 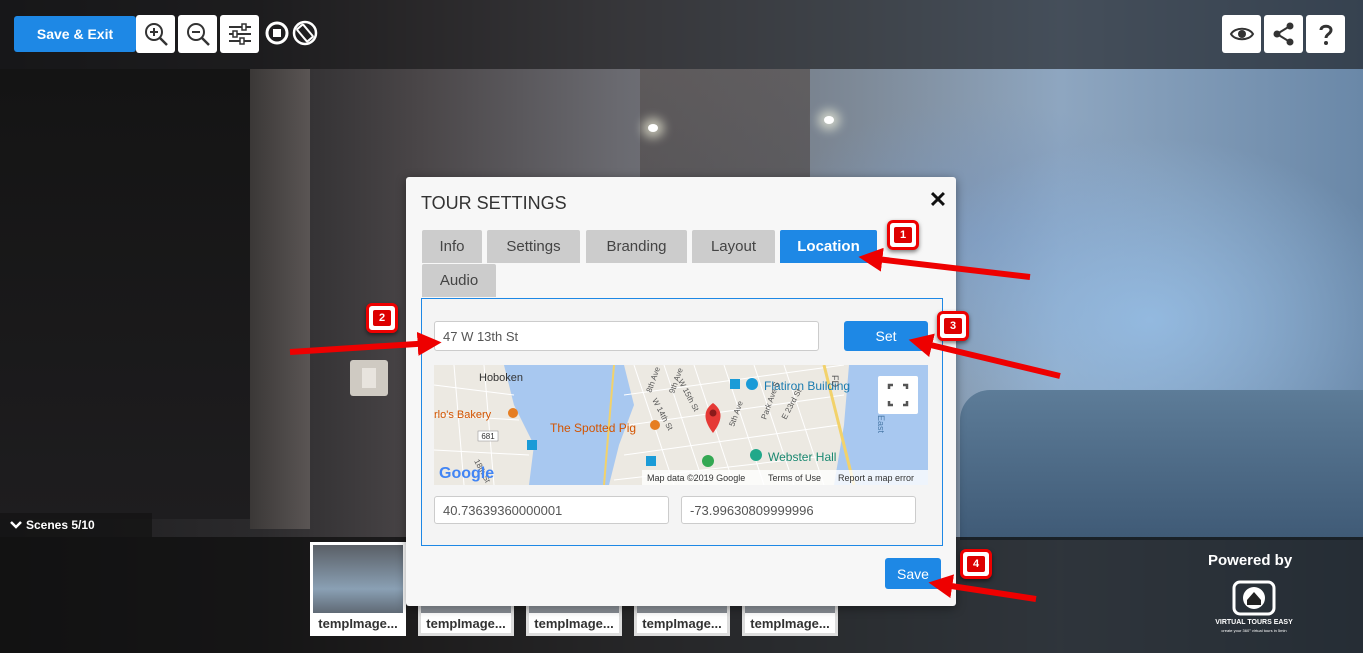 I want to click on map-highway-label: 681, so click(x=488, y=436).